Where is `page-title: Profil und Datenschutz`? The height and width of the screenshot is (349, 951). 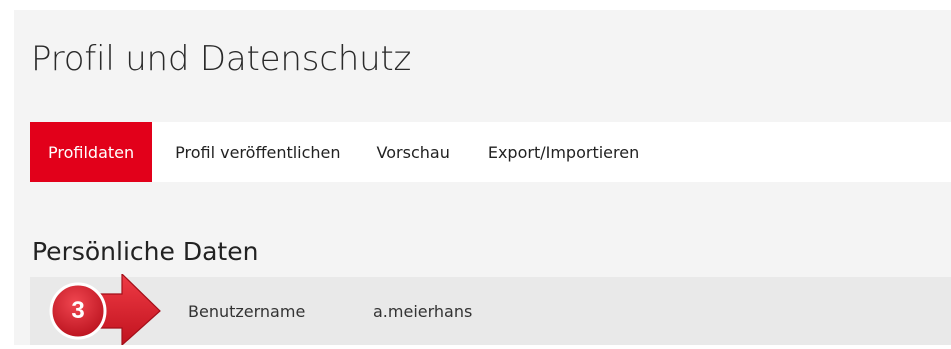 page-title: Profil und Datenschutz is located at coordinates (221, 59).